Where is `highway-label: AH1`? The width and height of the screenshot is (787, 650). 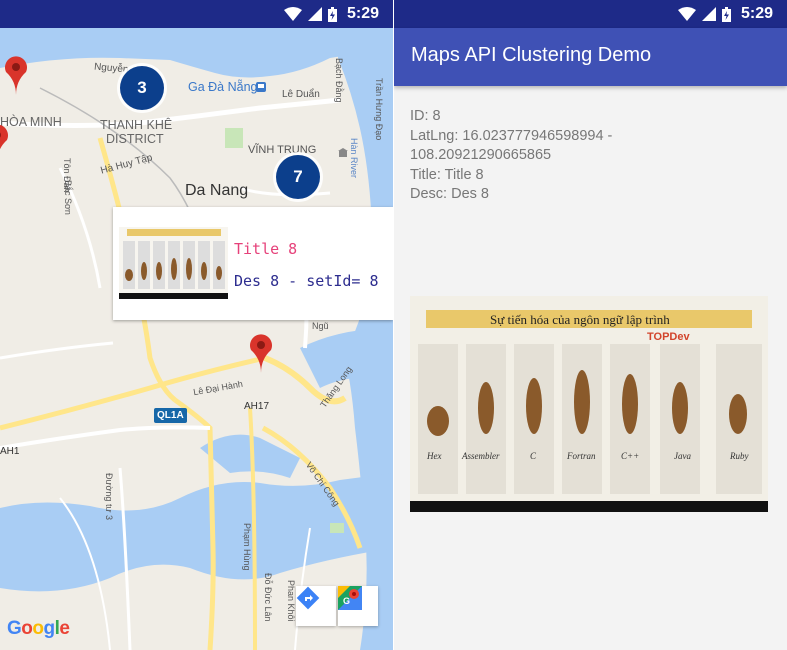 highway-label: AH1 is located at coordinates (10, 451).